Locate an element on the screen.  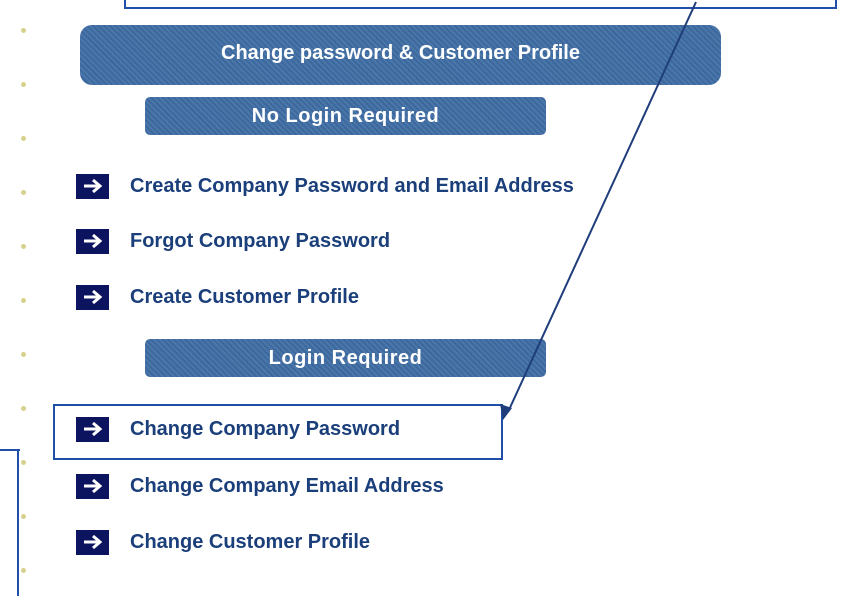
section-no-login-header: No Login Required is located at coordinates (345, 116).